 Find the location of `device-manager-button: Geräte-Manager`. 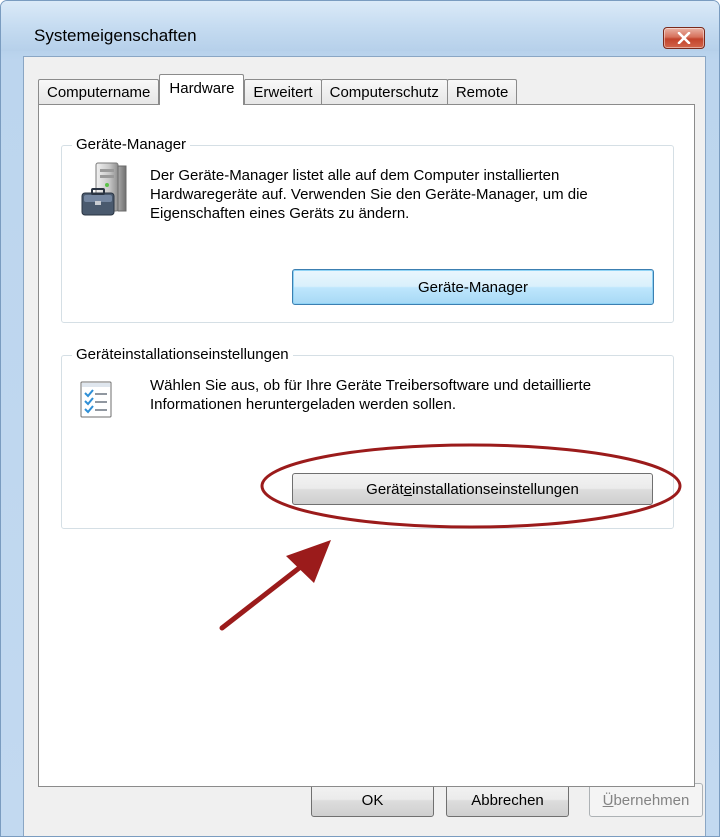

device-manager-button: Geräte-Manager is located at coordinates (473, 287).